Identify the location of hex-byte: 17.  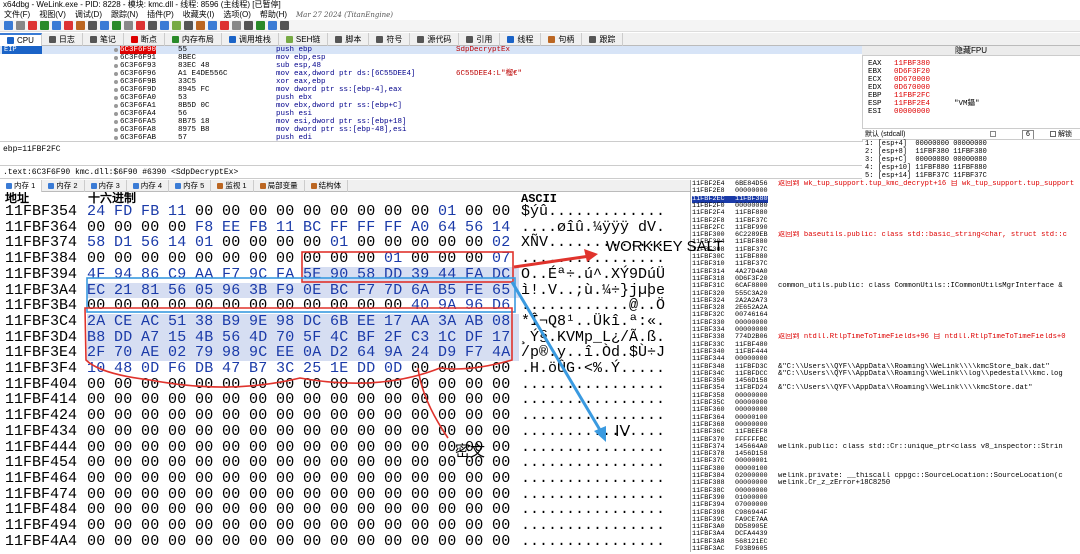
(397, 322).